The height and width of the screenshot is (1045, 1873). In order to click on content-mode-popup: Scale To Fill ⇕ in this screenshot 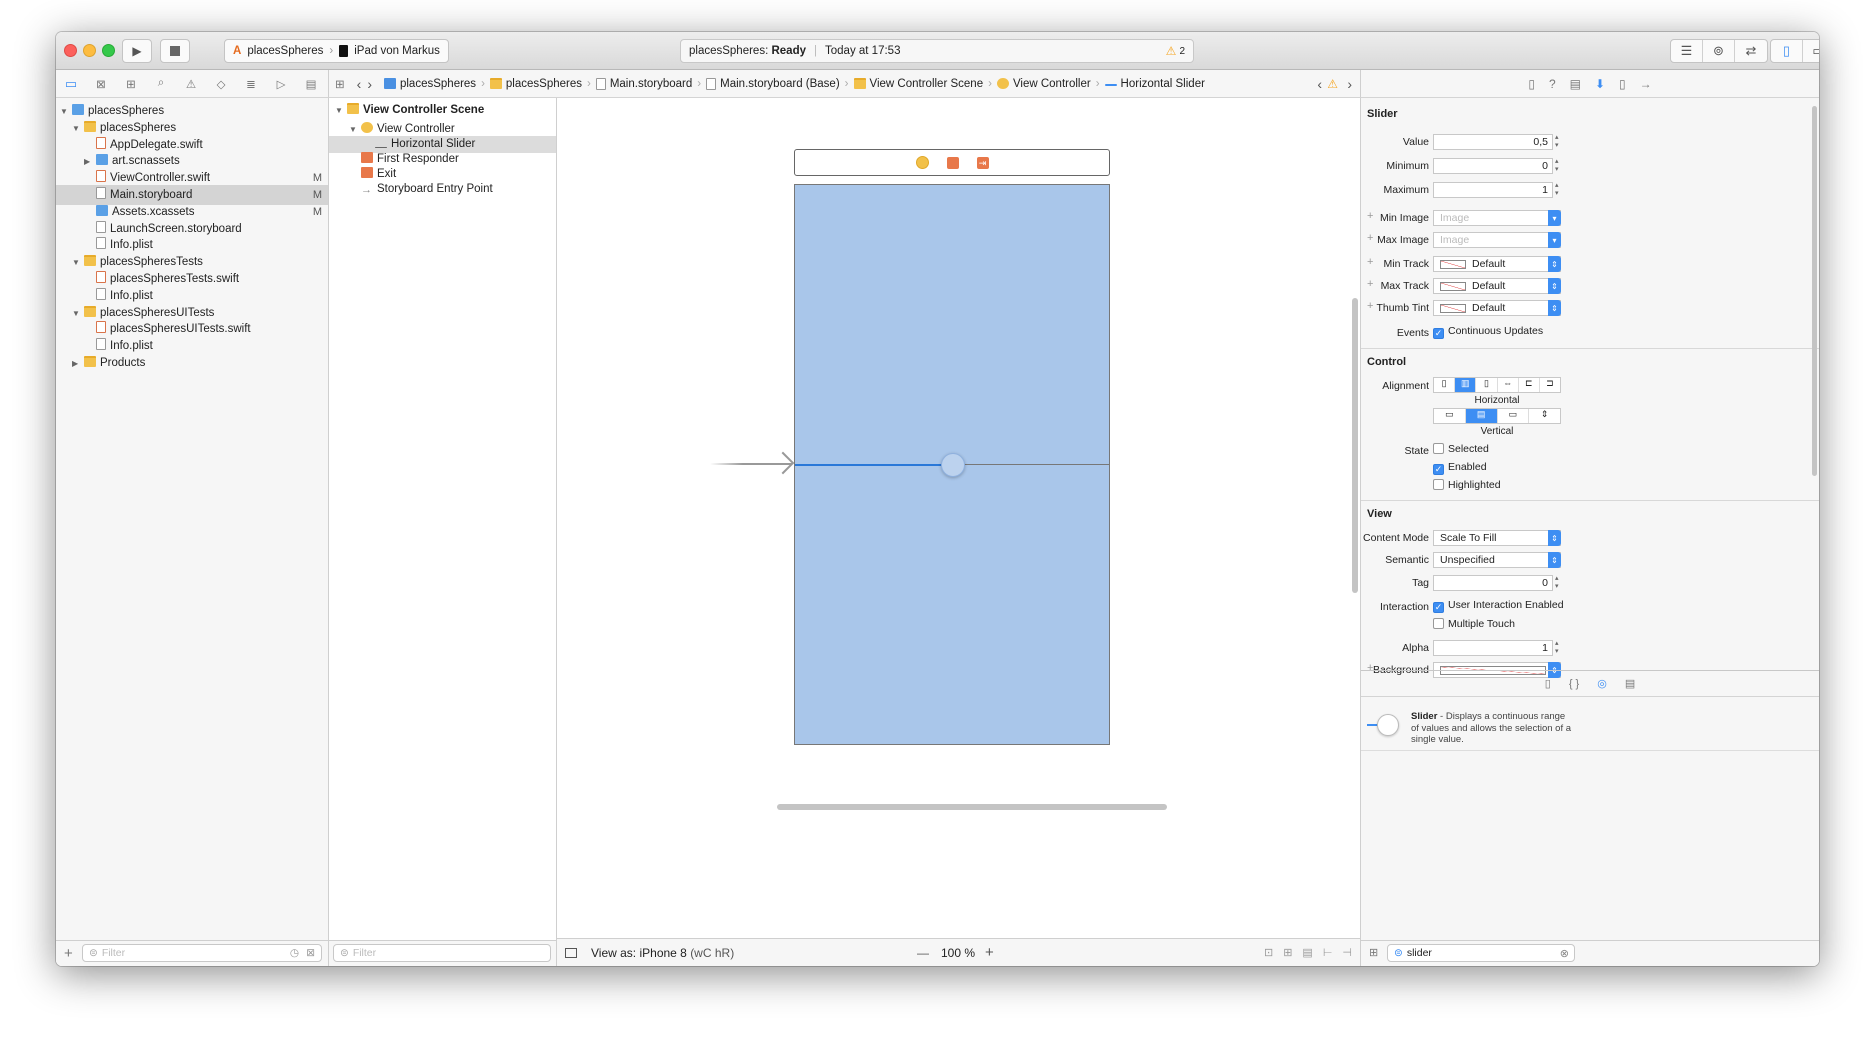, I will do `click(1497, 538)`.